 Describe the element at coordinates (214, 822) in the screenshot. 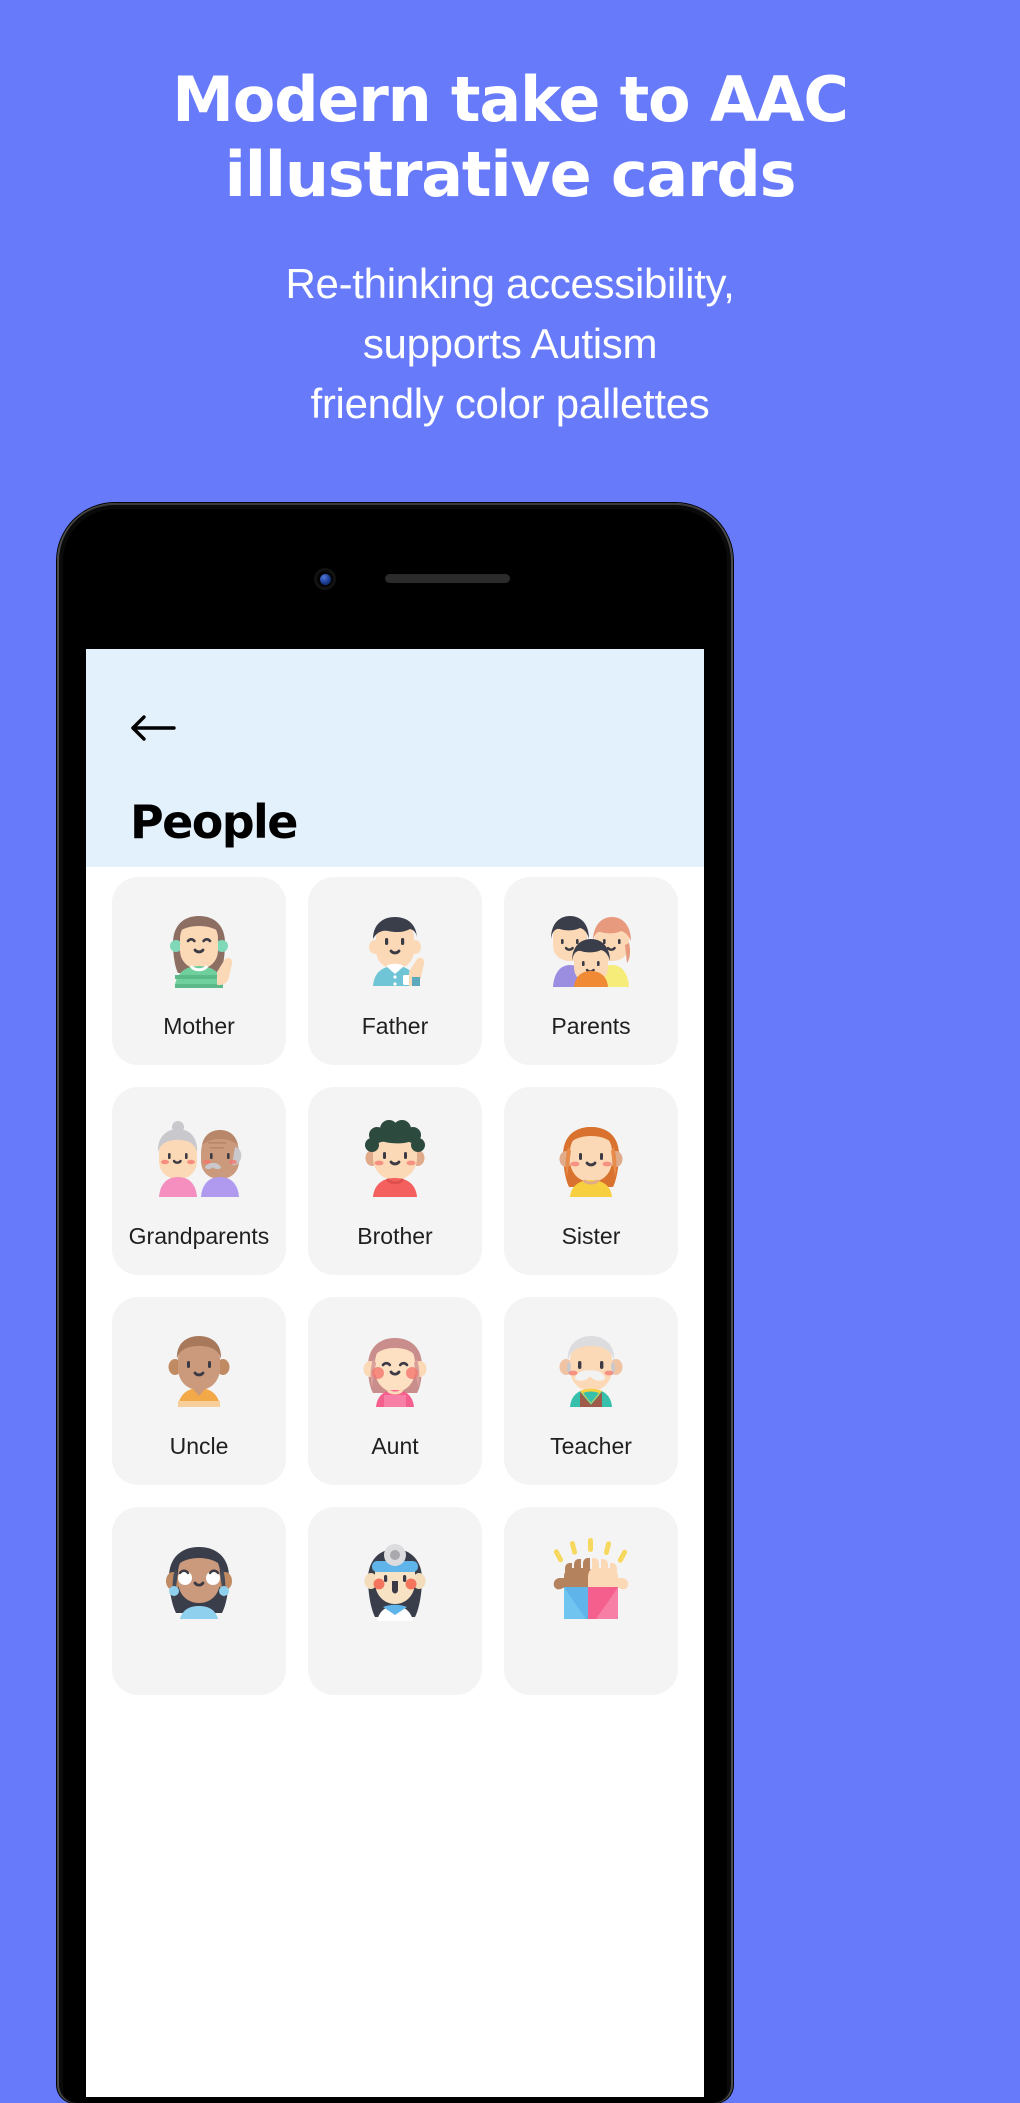

I see `page-title: People` at that location.